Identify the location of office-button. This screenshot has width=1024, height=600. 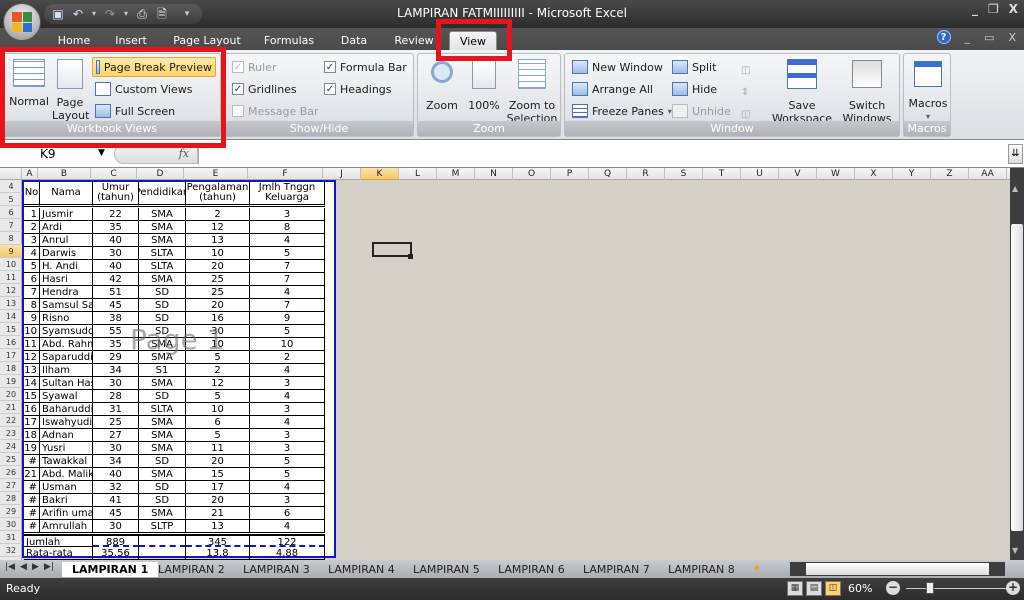
(22, 22).